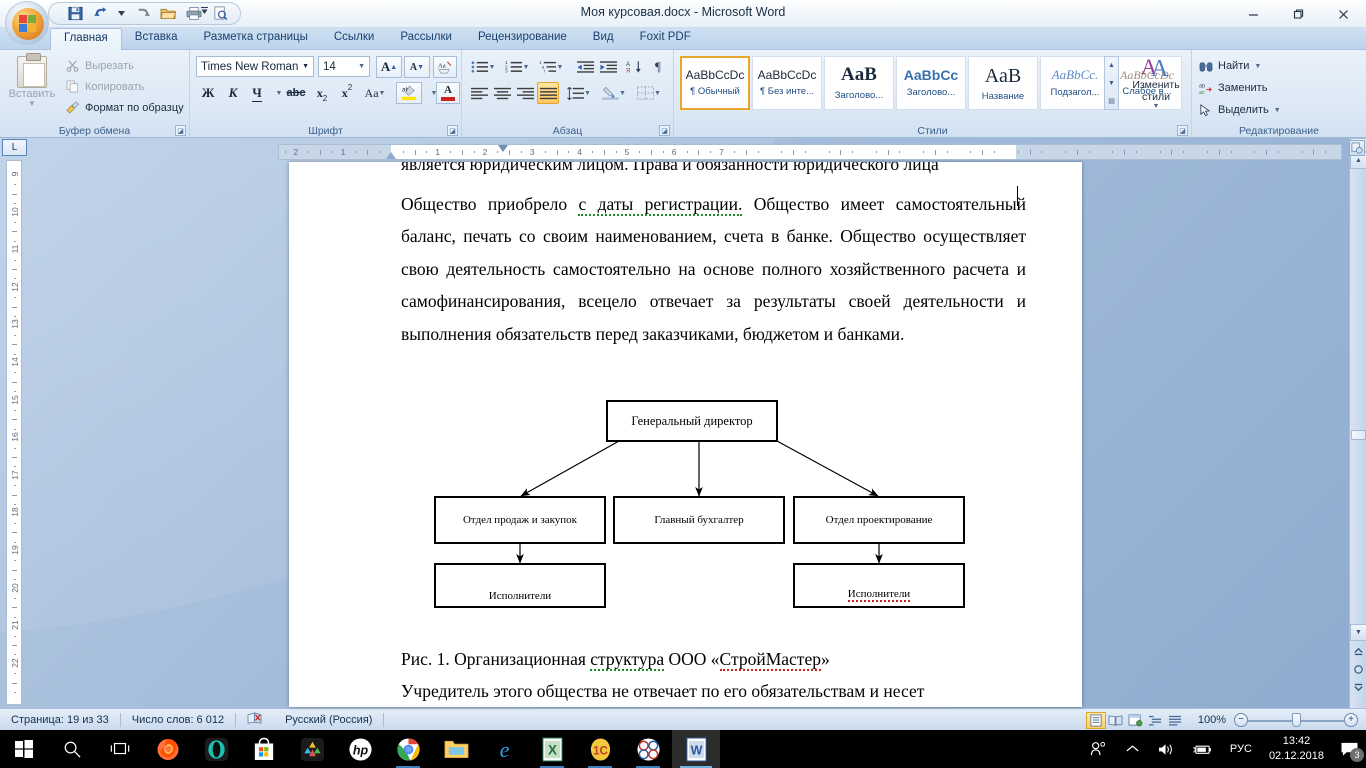 This screenshot has height=768, width=1366. Describe the element at coordinates (522, 39) in the screenshot. I see `tab-review: Рецензирование` at that location.